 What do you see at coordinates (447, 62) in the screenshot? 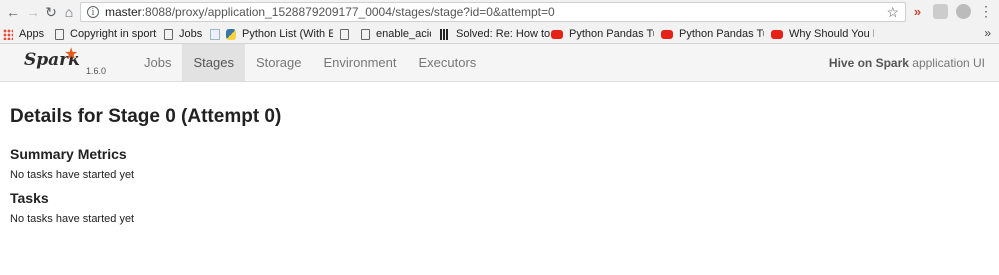
I see `tab-executors: Executors` at bounding box center [447, 62].